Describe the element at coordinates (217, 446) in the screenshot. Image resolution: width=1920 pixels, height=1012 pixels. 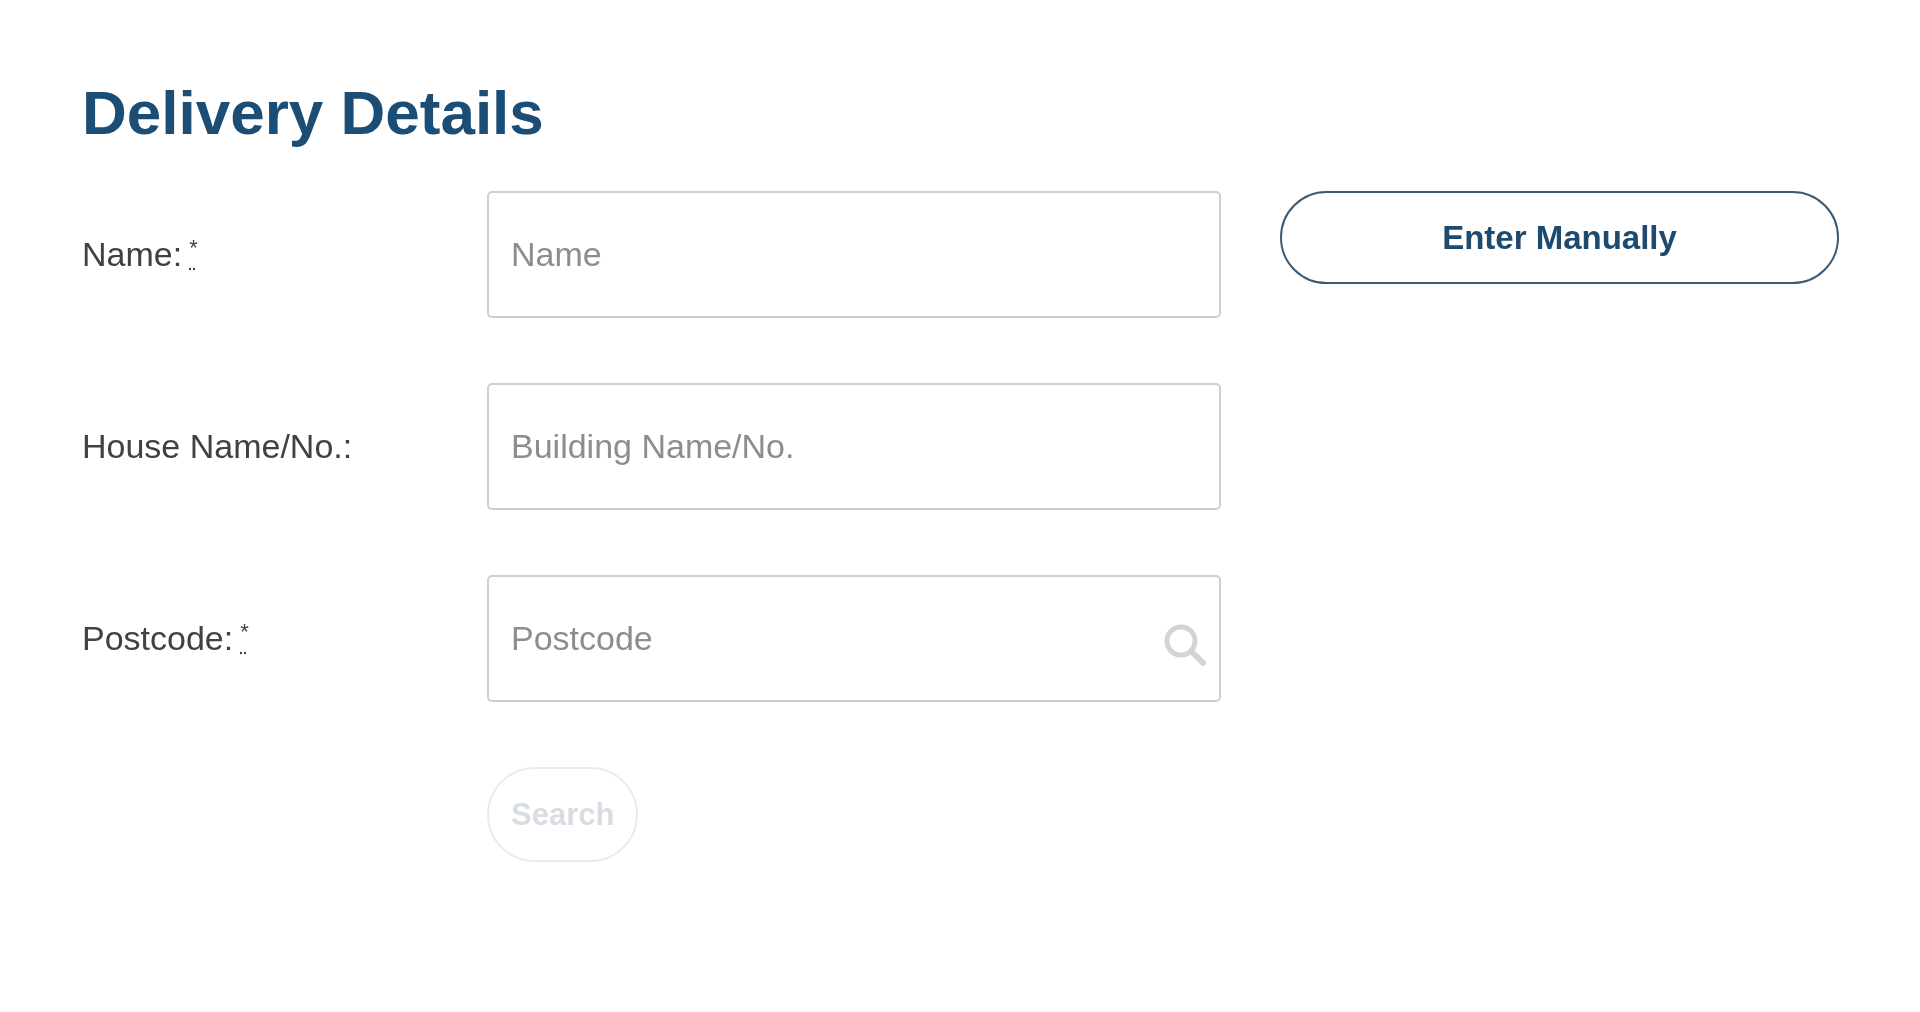
I see `field-label: House Name/No.:` at that location.